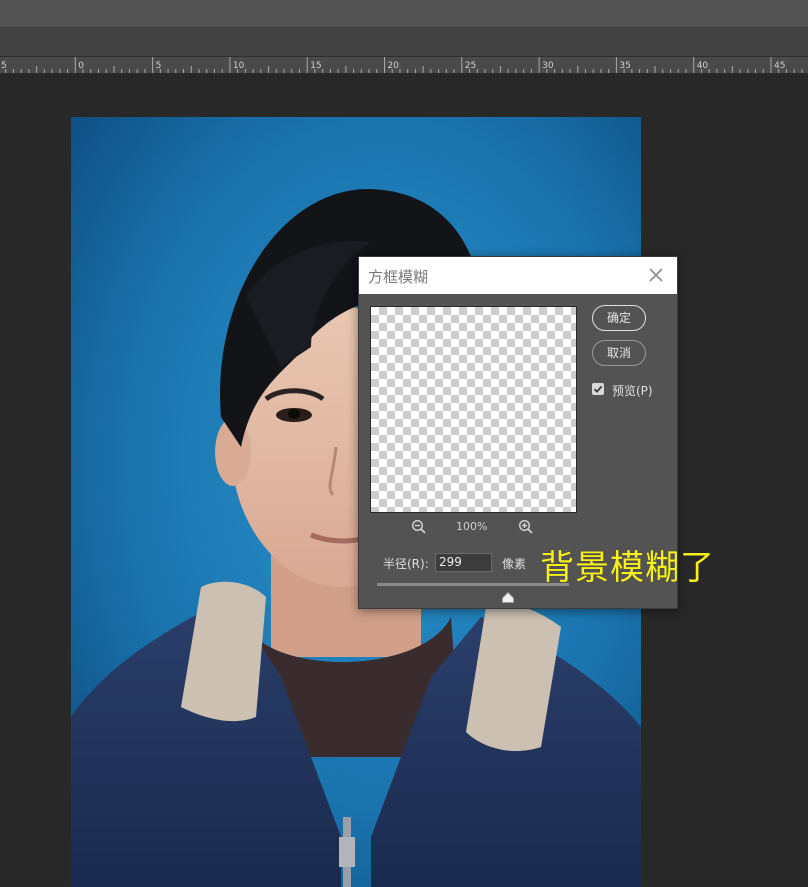 The height and width of the screenshot is (887, 808). I want to click on close-icon, so click(656, 275).